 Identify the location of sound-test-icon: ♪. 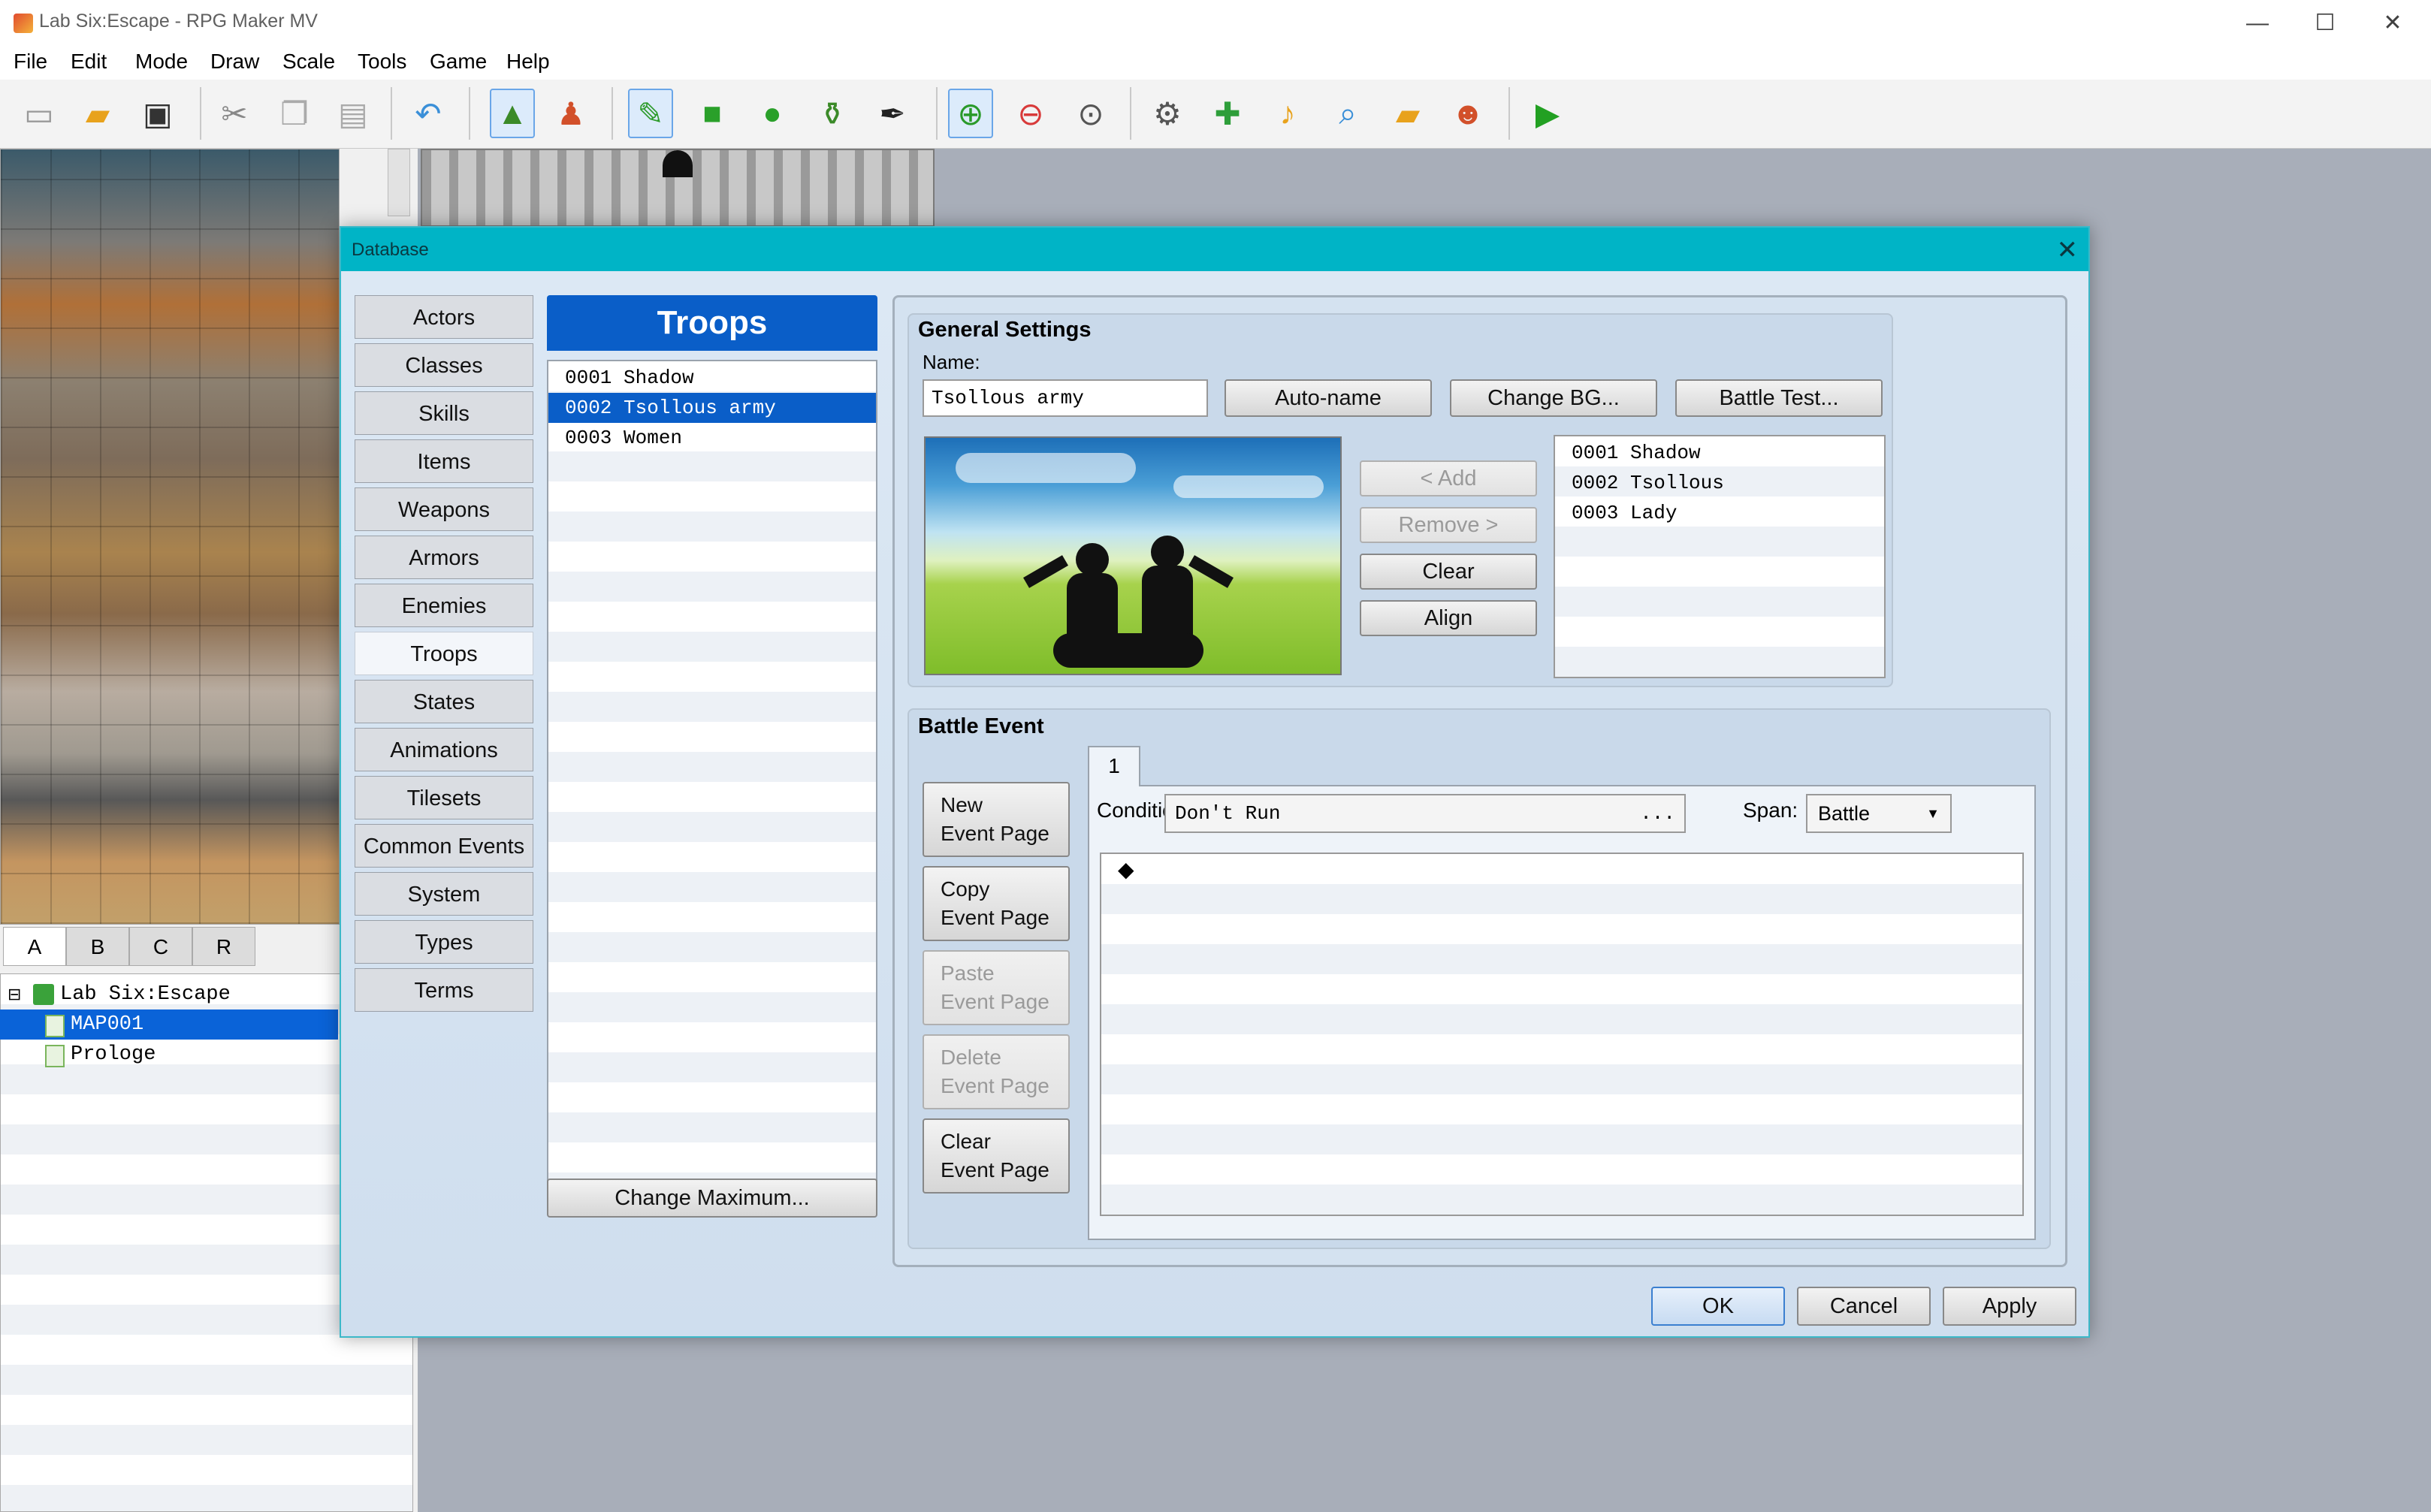
(1287, 113).